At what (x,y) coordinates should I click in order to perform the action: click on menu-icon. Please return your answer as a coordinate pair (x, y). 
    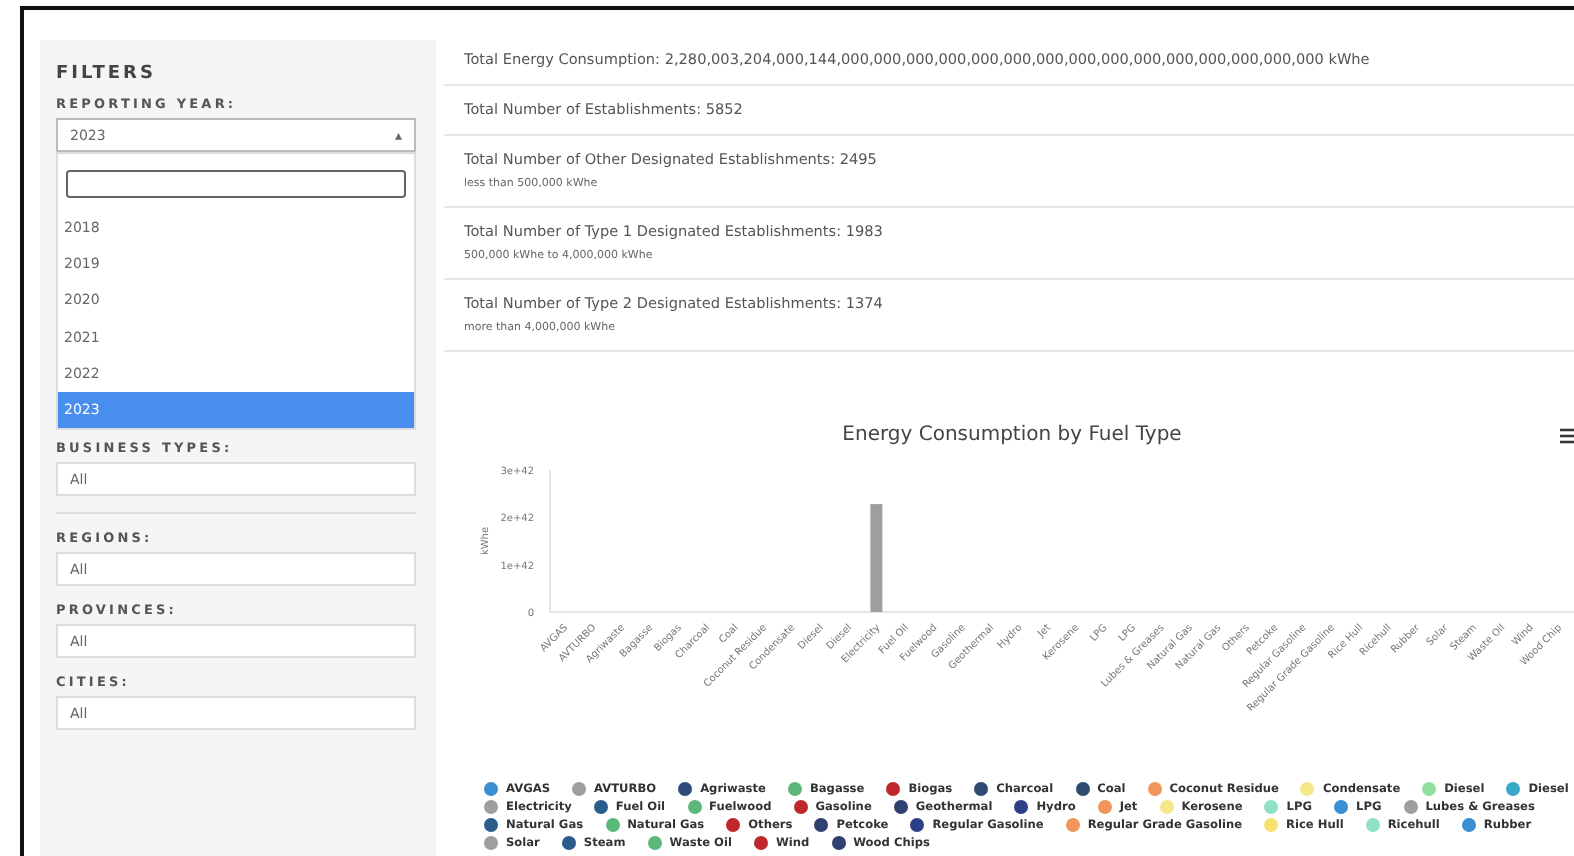
    Looking at the image, I should click on (1567, 435).